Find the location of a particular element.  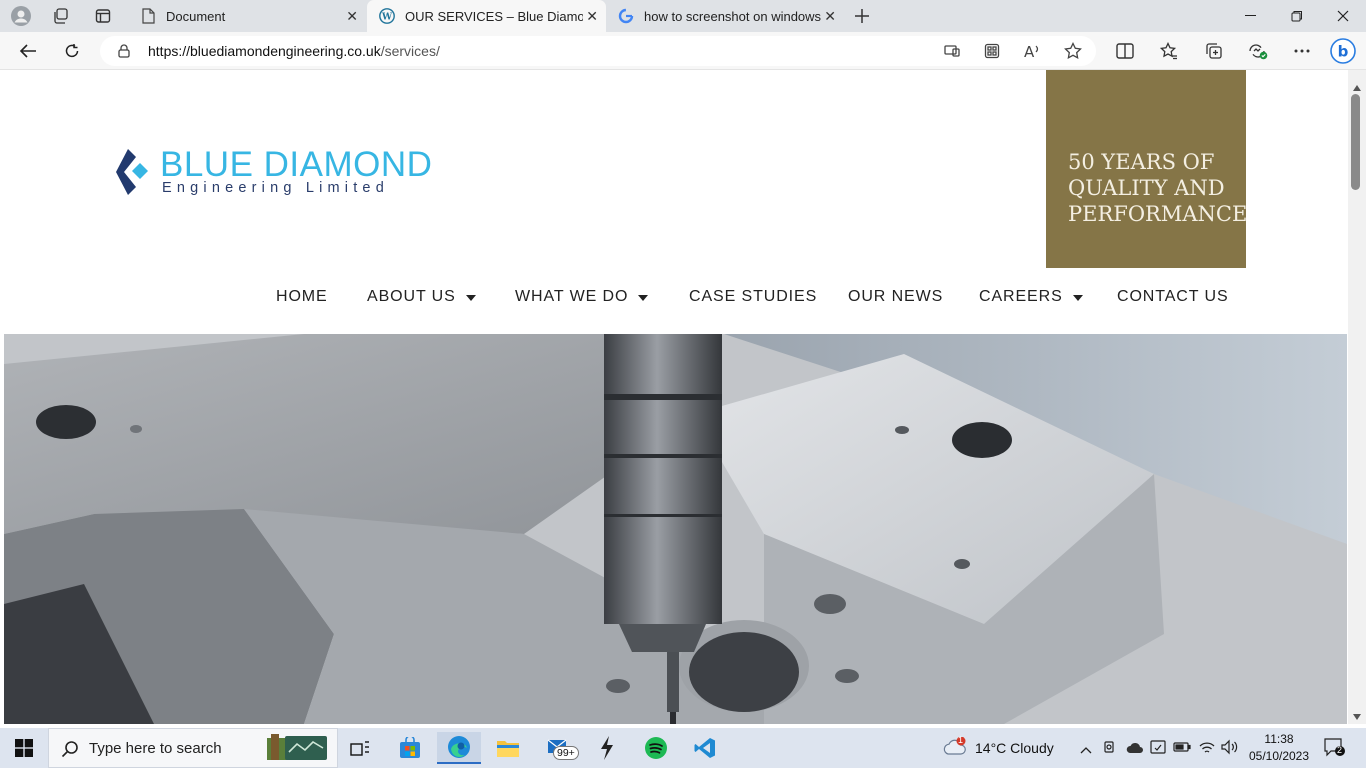

meet-now-icon is located at coordinates (1110, 750).